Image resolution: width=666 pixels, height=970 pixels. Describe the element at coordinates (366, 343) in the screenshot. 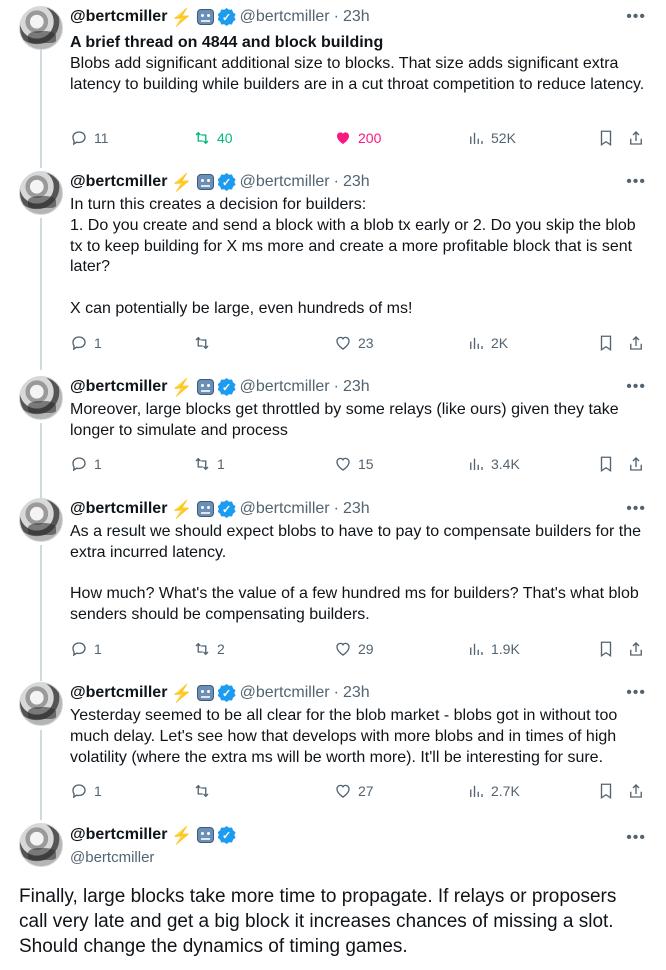

I see `like-count: 23` at that location.